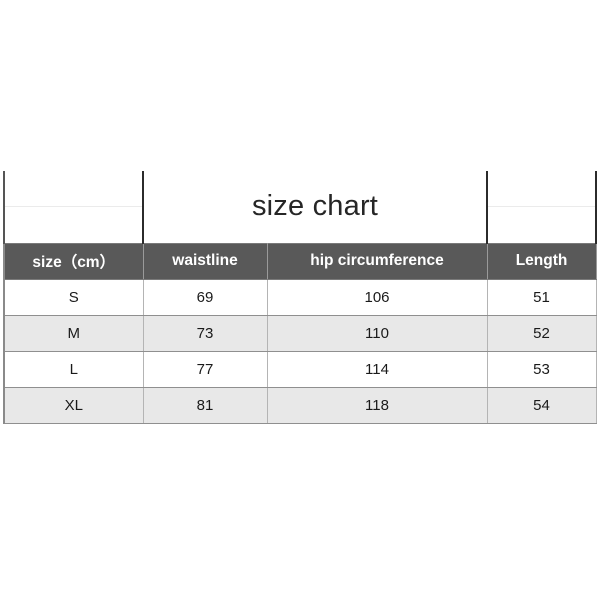  I want to click on table-row: L 77 114 53, so click(300, 369).